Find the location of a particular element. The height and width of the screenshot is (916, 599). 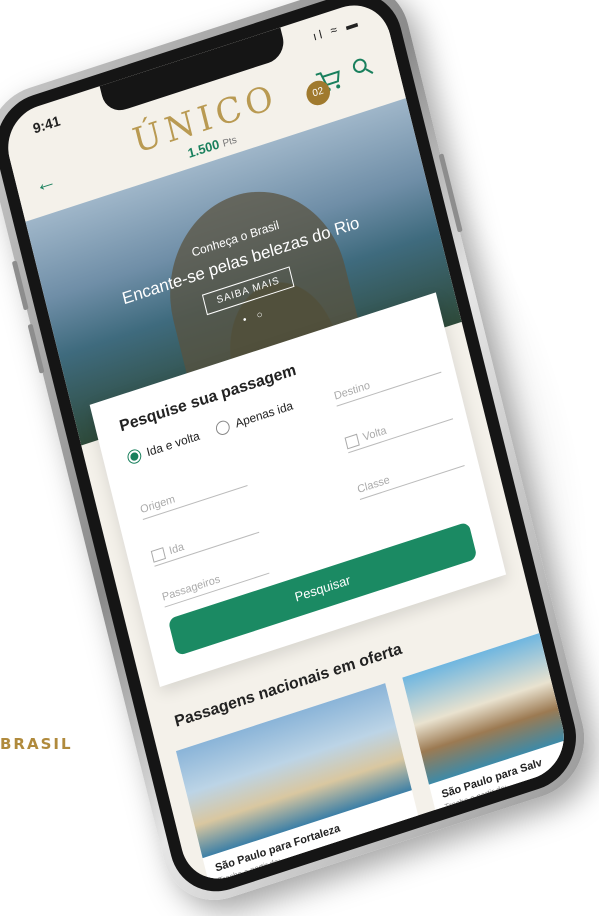

classe-field: Classe is located at coordinates (410, 475).